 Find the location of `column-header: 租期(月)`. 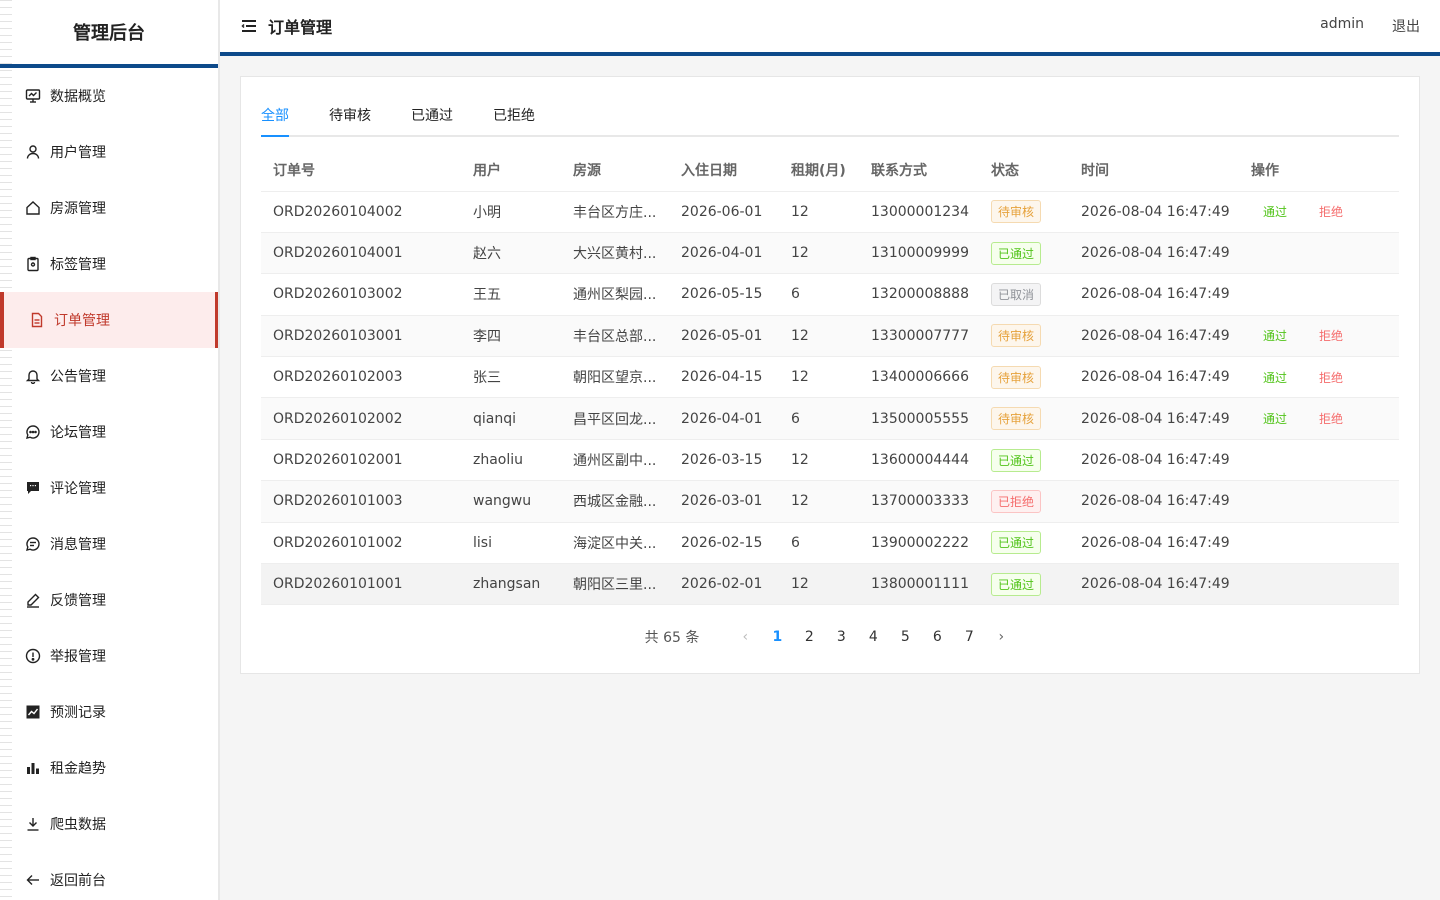

column-header: 租期(月) is located at coordinates (819, 170).